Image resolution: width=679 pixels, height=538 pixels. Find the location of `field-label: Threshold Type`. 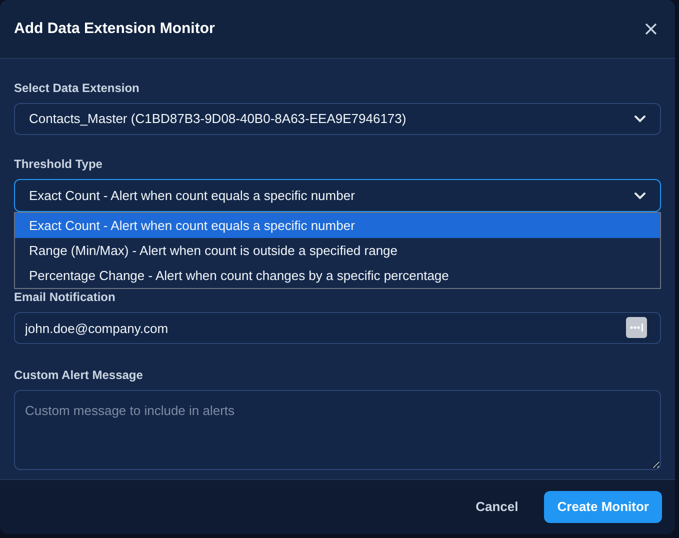

field-label: Threshold Type is located at coordinates (59, 164).